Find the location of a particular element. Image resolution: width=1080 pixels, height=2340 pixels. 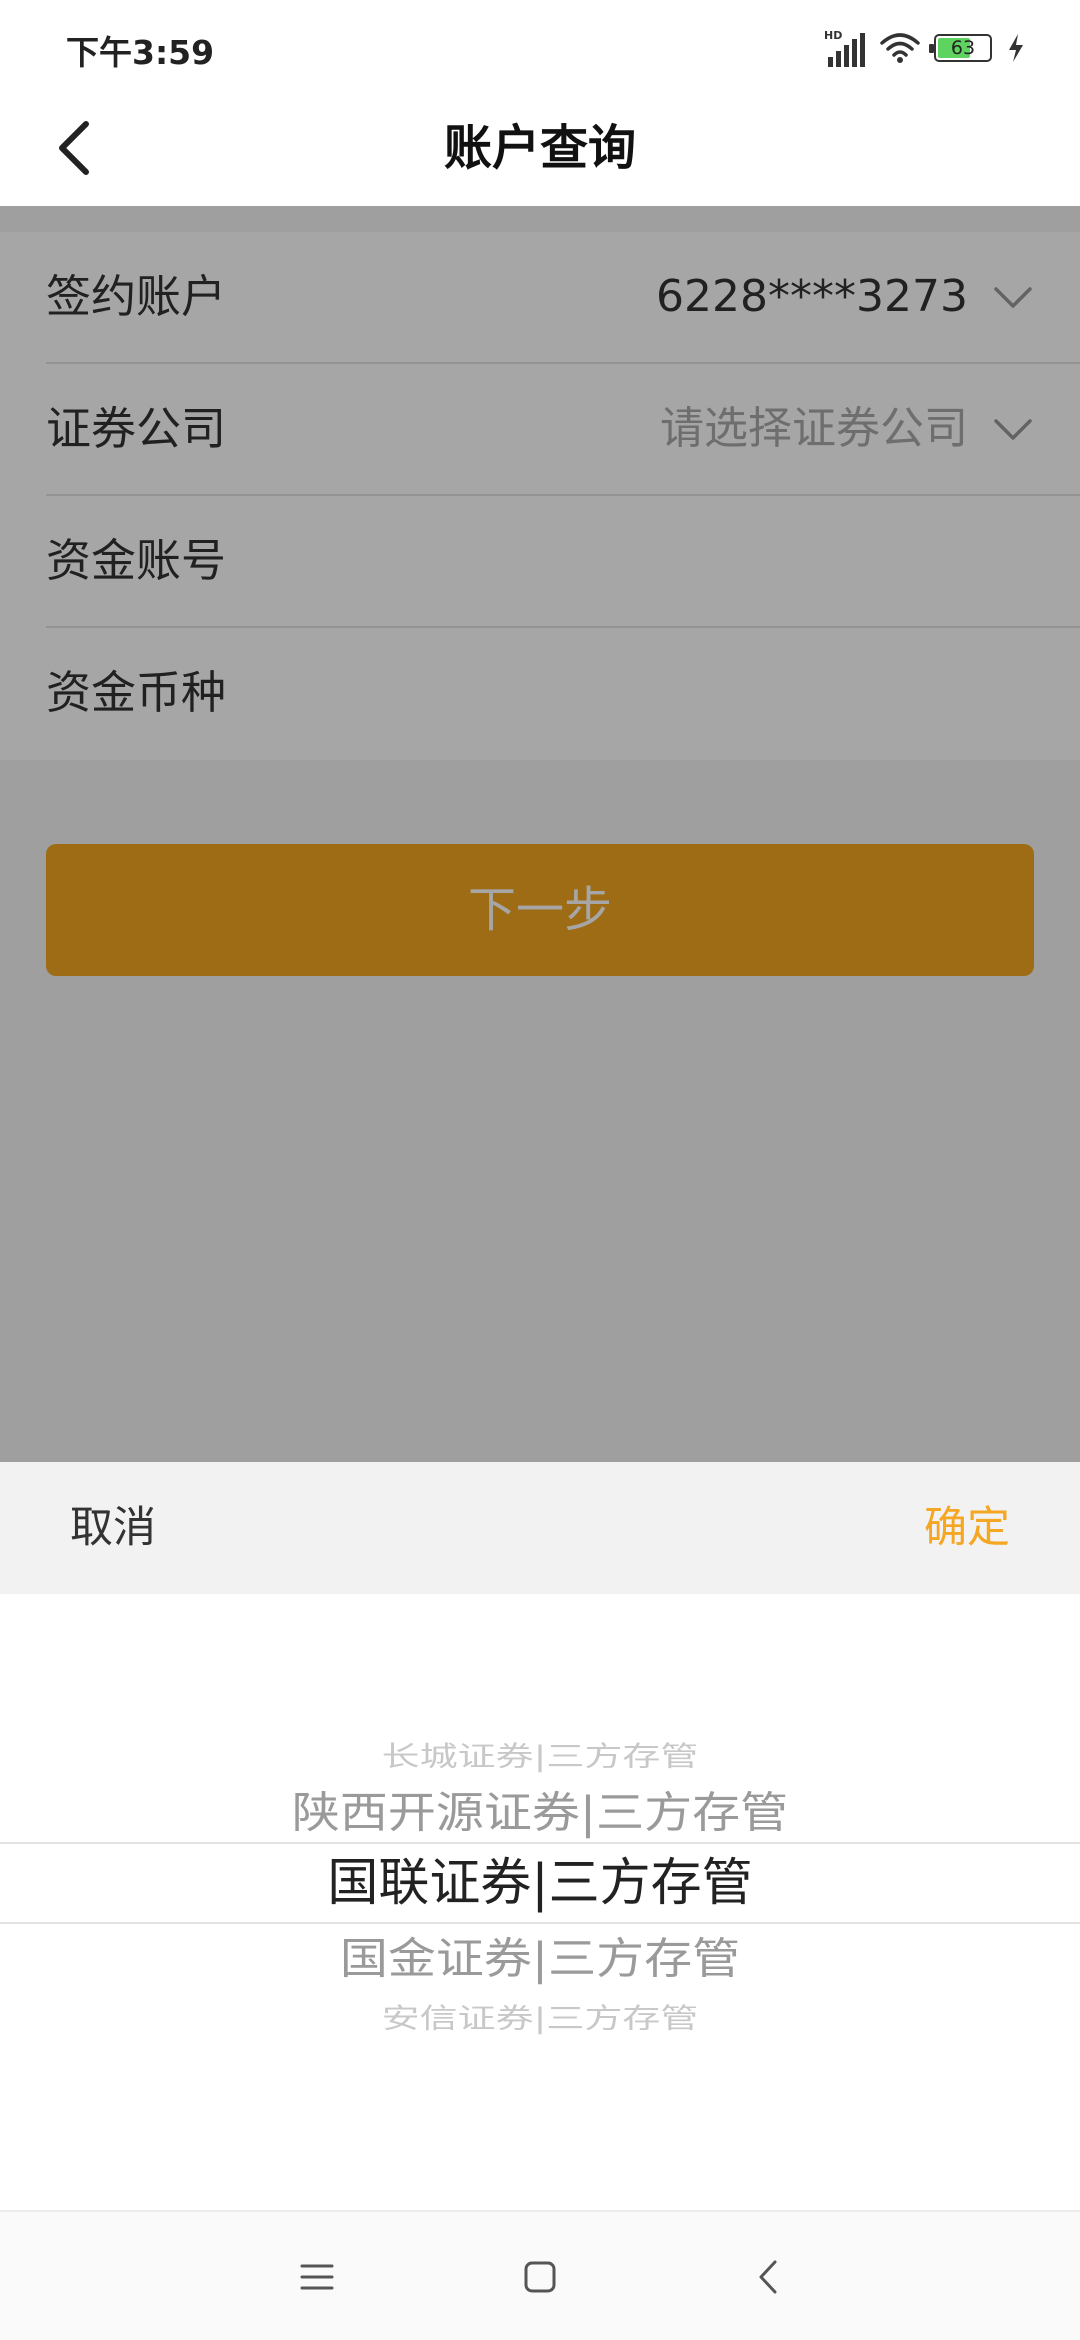

menu-icon is located at coordinates (317, 2277).